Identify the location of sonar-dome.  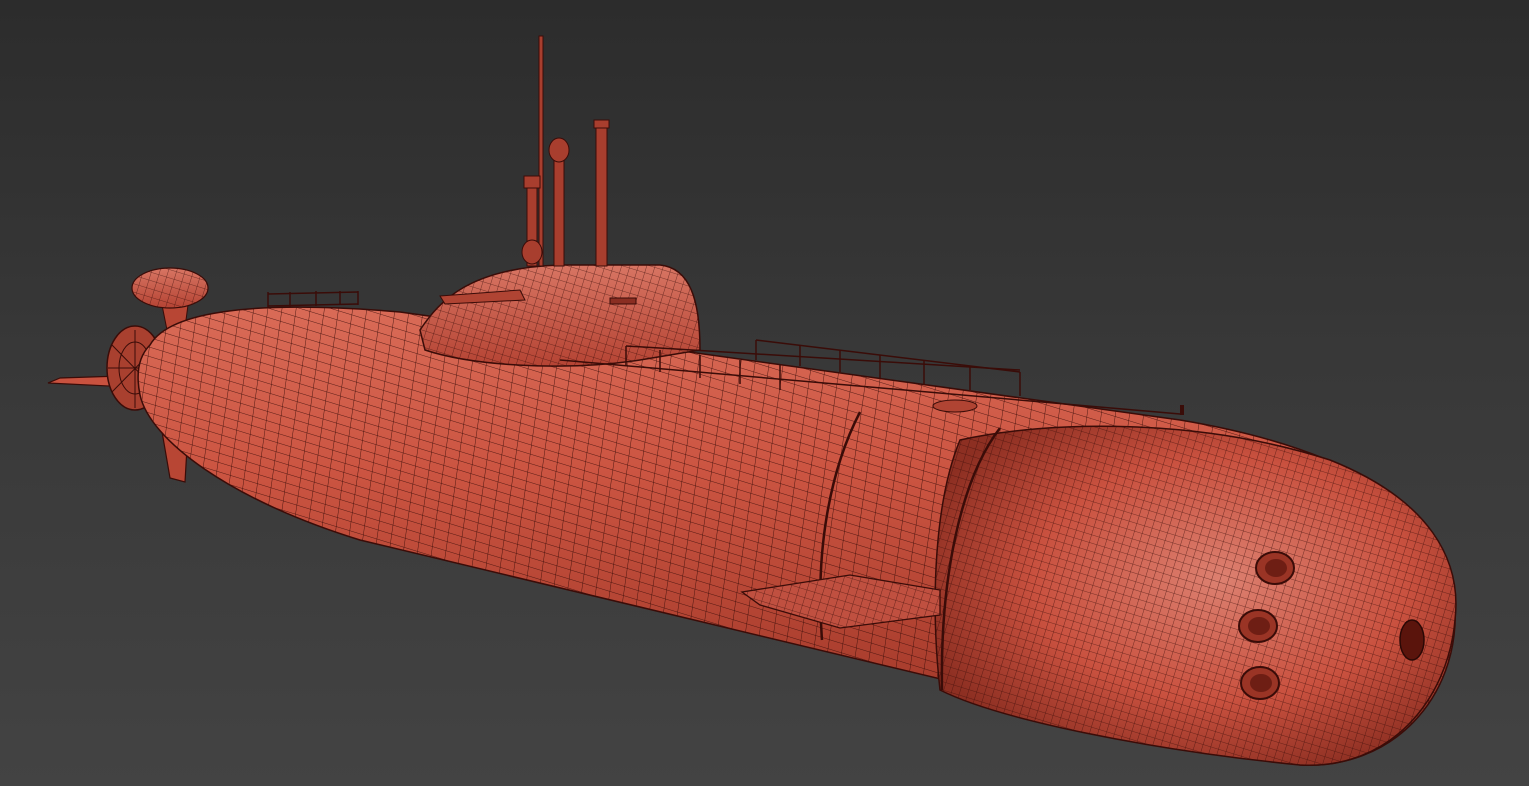
(1412, 640).